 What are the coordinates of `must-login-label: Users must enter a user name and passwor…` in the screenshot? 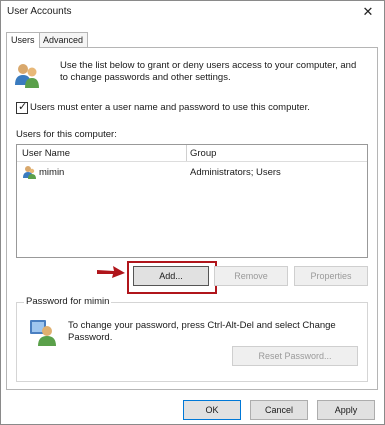 It's located at (170, 107).